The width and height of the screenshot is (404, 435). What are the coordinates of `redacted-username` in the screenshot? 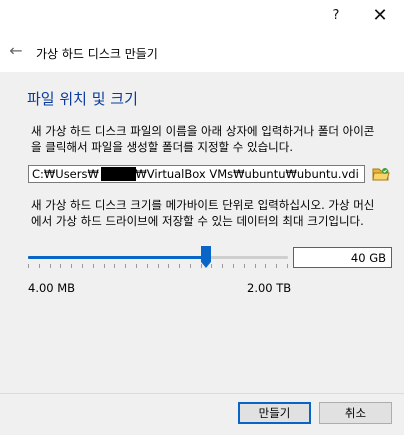 It's located at (118, 174).